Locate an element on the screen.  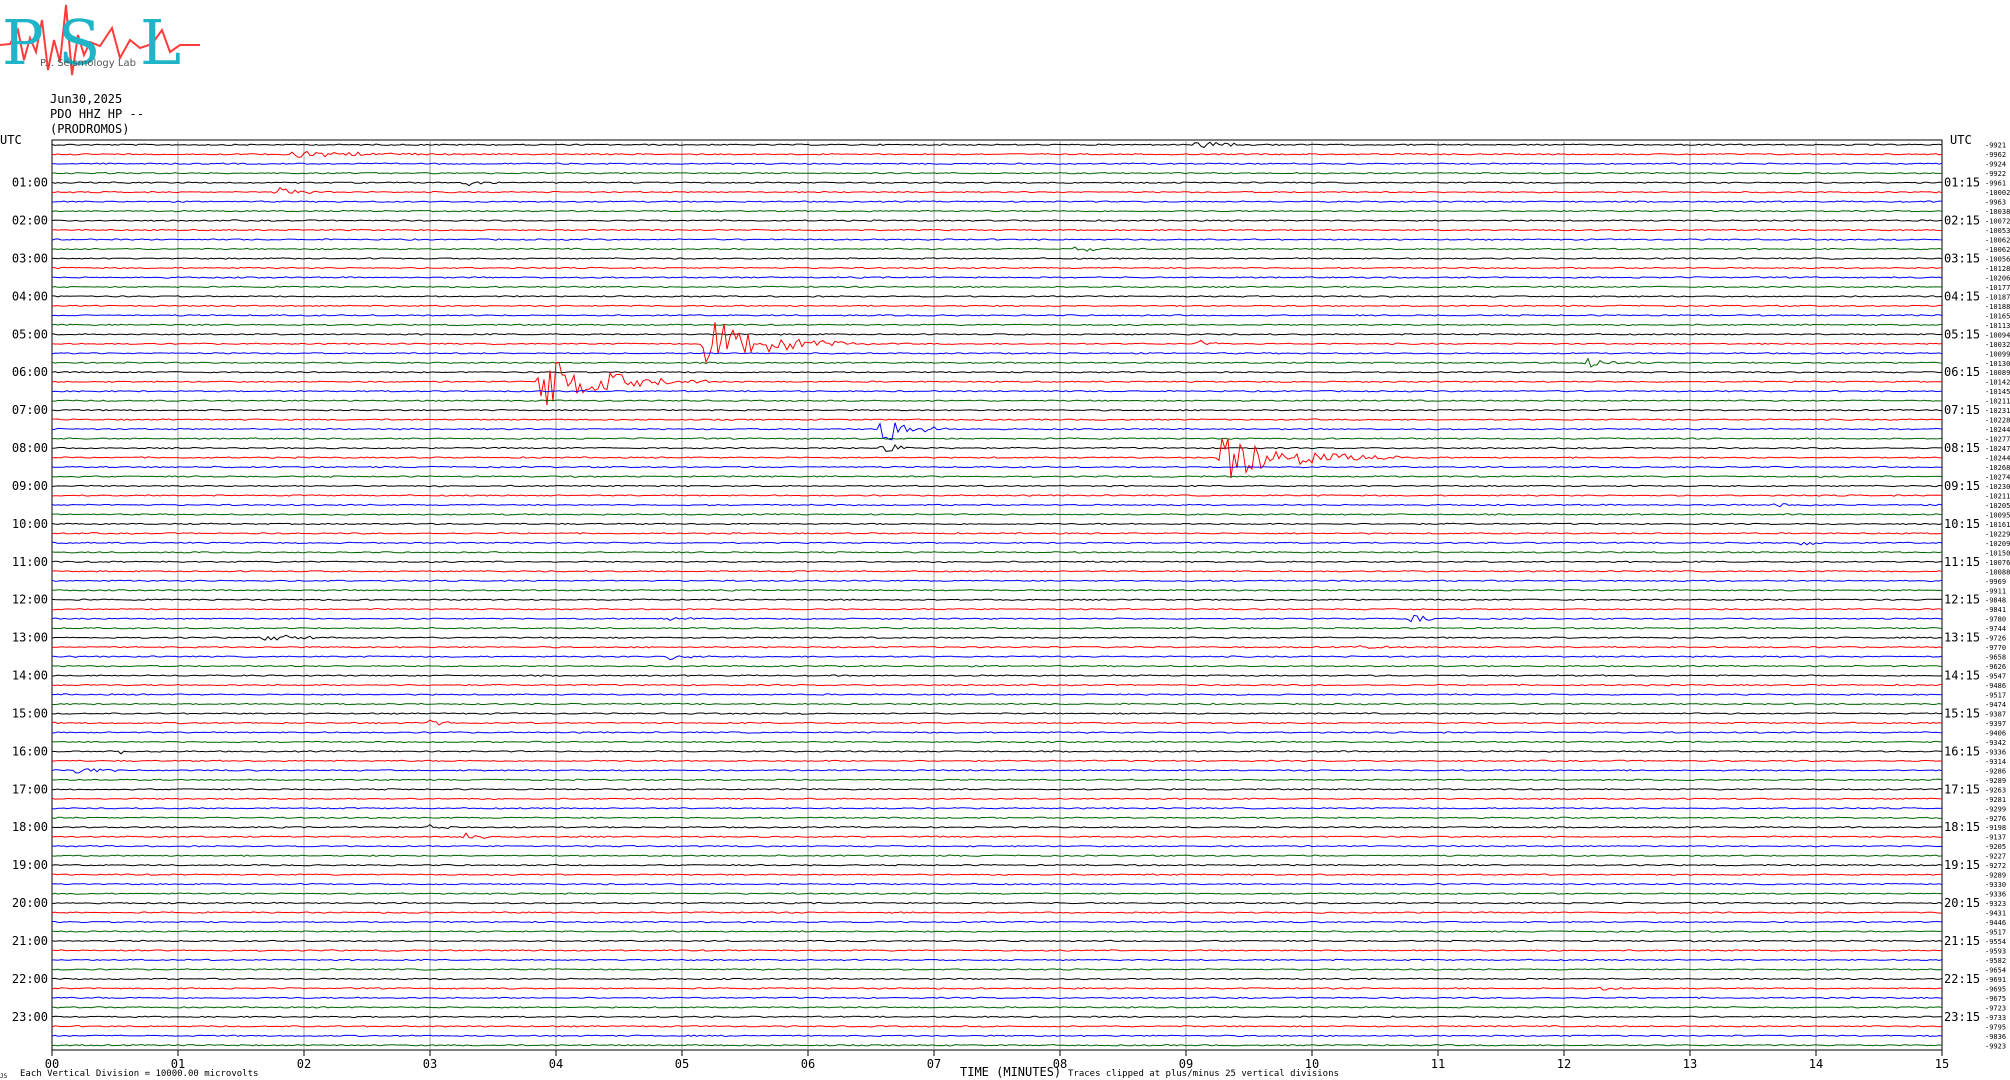
x-tick-label: 14 is located at coordinates (1816, 1064).